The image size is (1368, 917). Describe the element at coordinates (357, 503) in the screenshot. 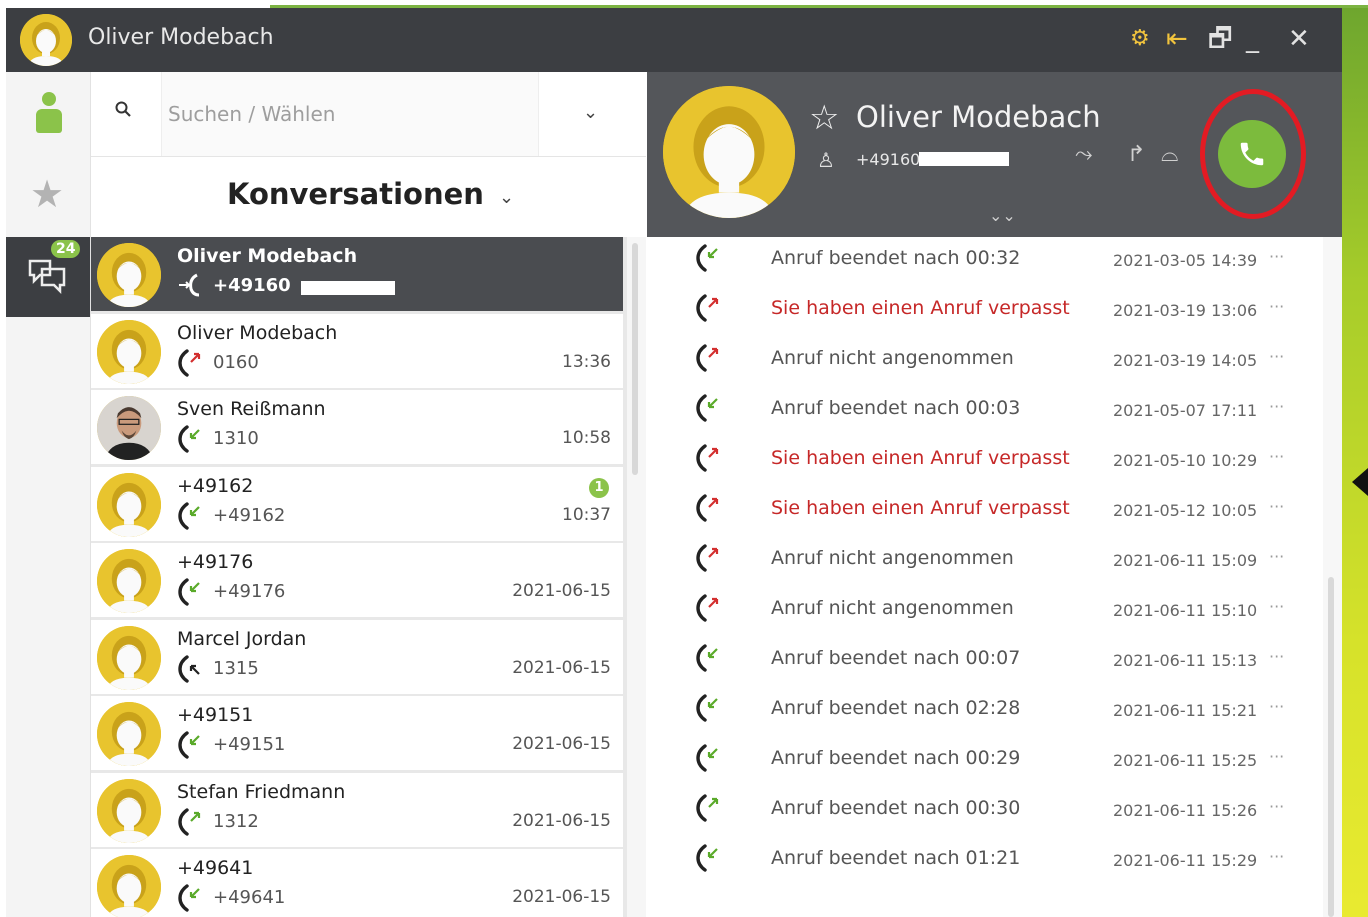

I see `conversation-item: +49162 +49162 10:37 1` at that location.